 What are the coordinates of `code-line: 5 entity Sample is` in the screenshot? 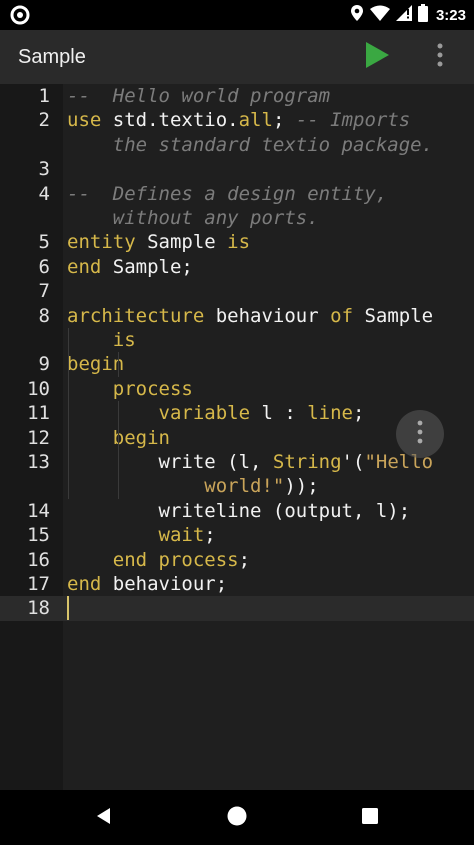 It's located at (237, 242).